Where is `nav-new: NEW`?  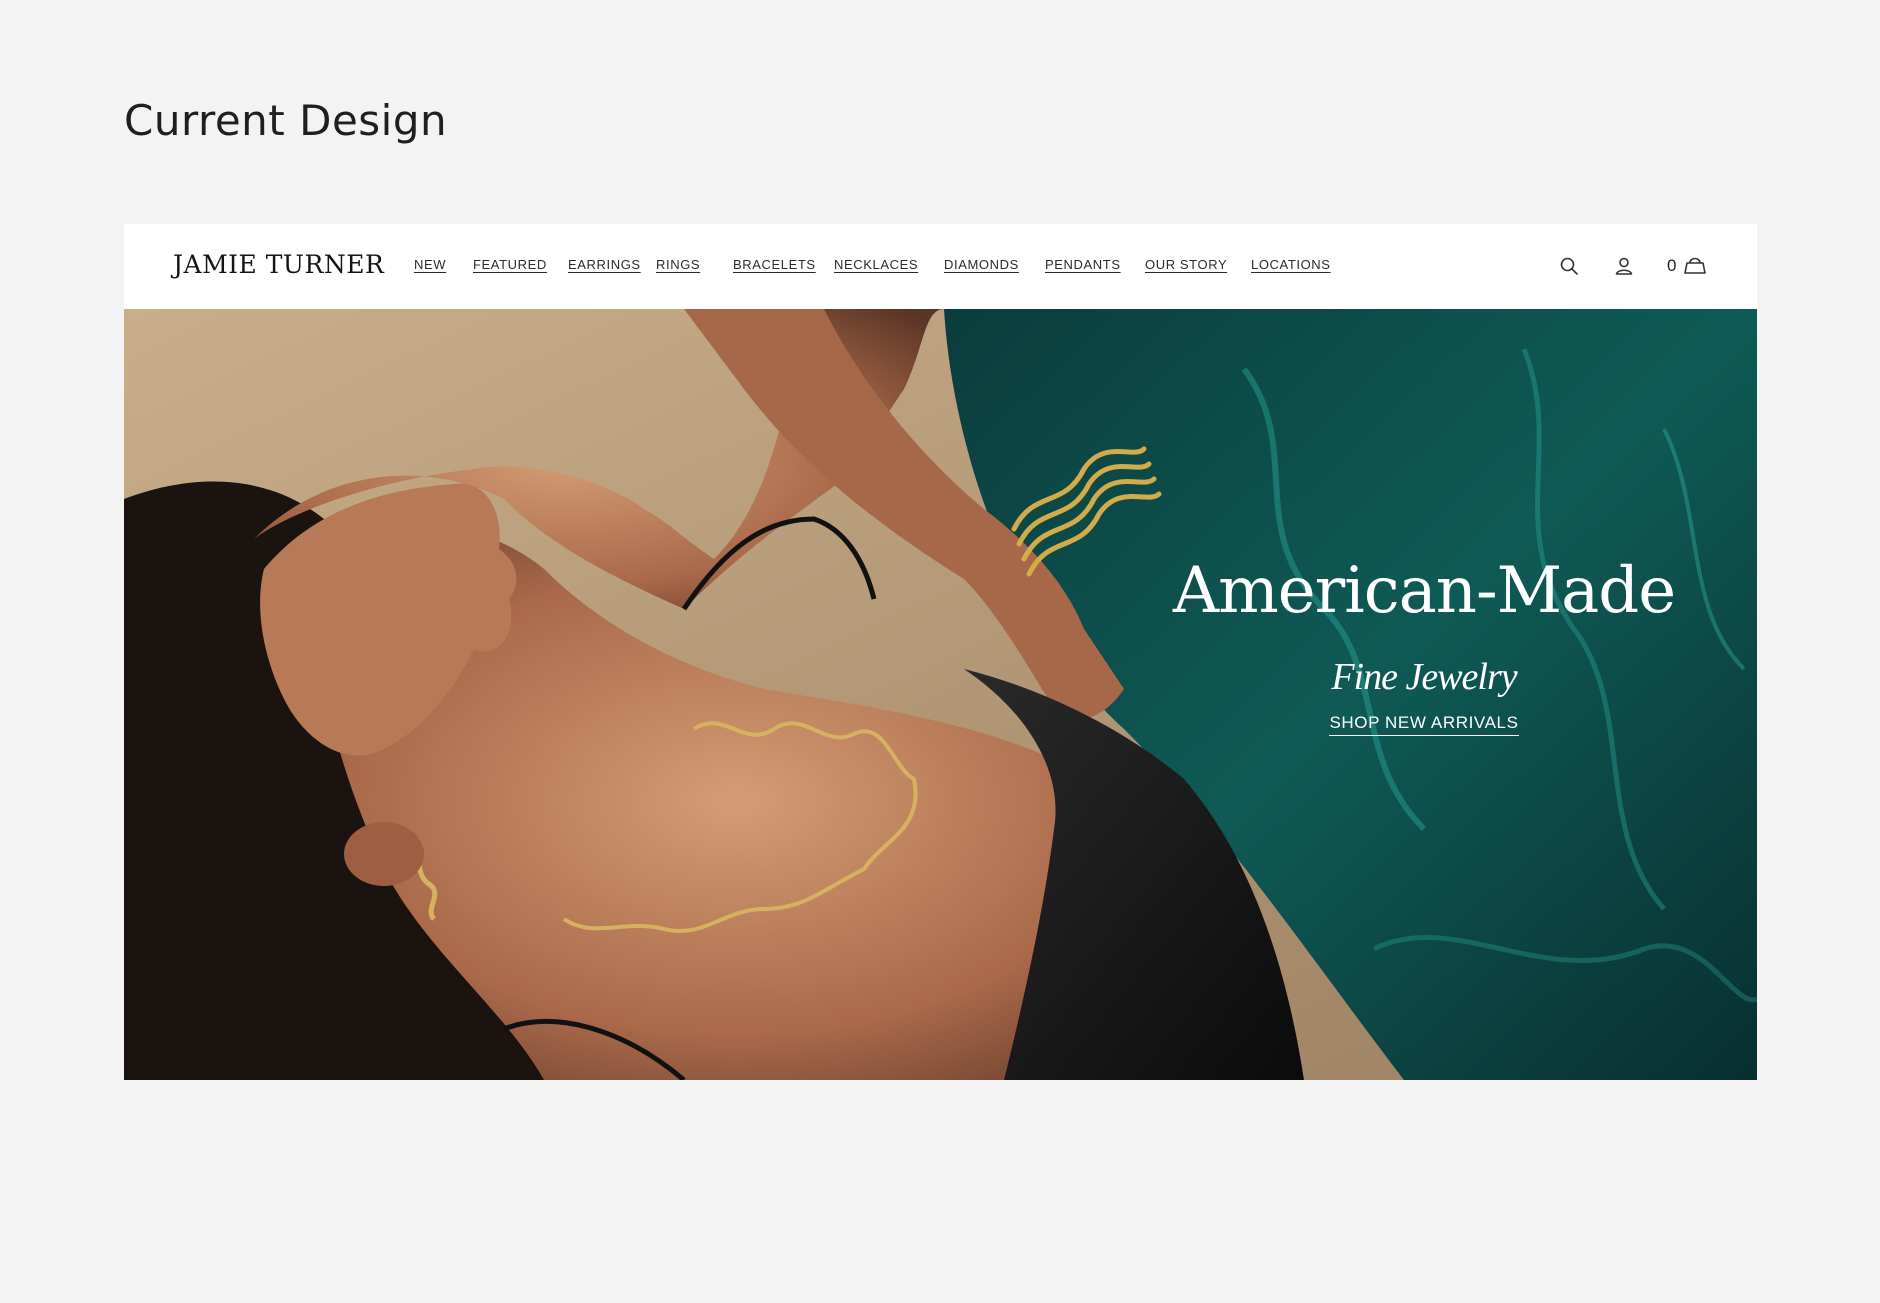
nav-new: NEW is located at coordinates (430, 264).